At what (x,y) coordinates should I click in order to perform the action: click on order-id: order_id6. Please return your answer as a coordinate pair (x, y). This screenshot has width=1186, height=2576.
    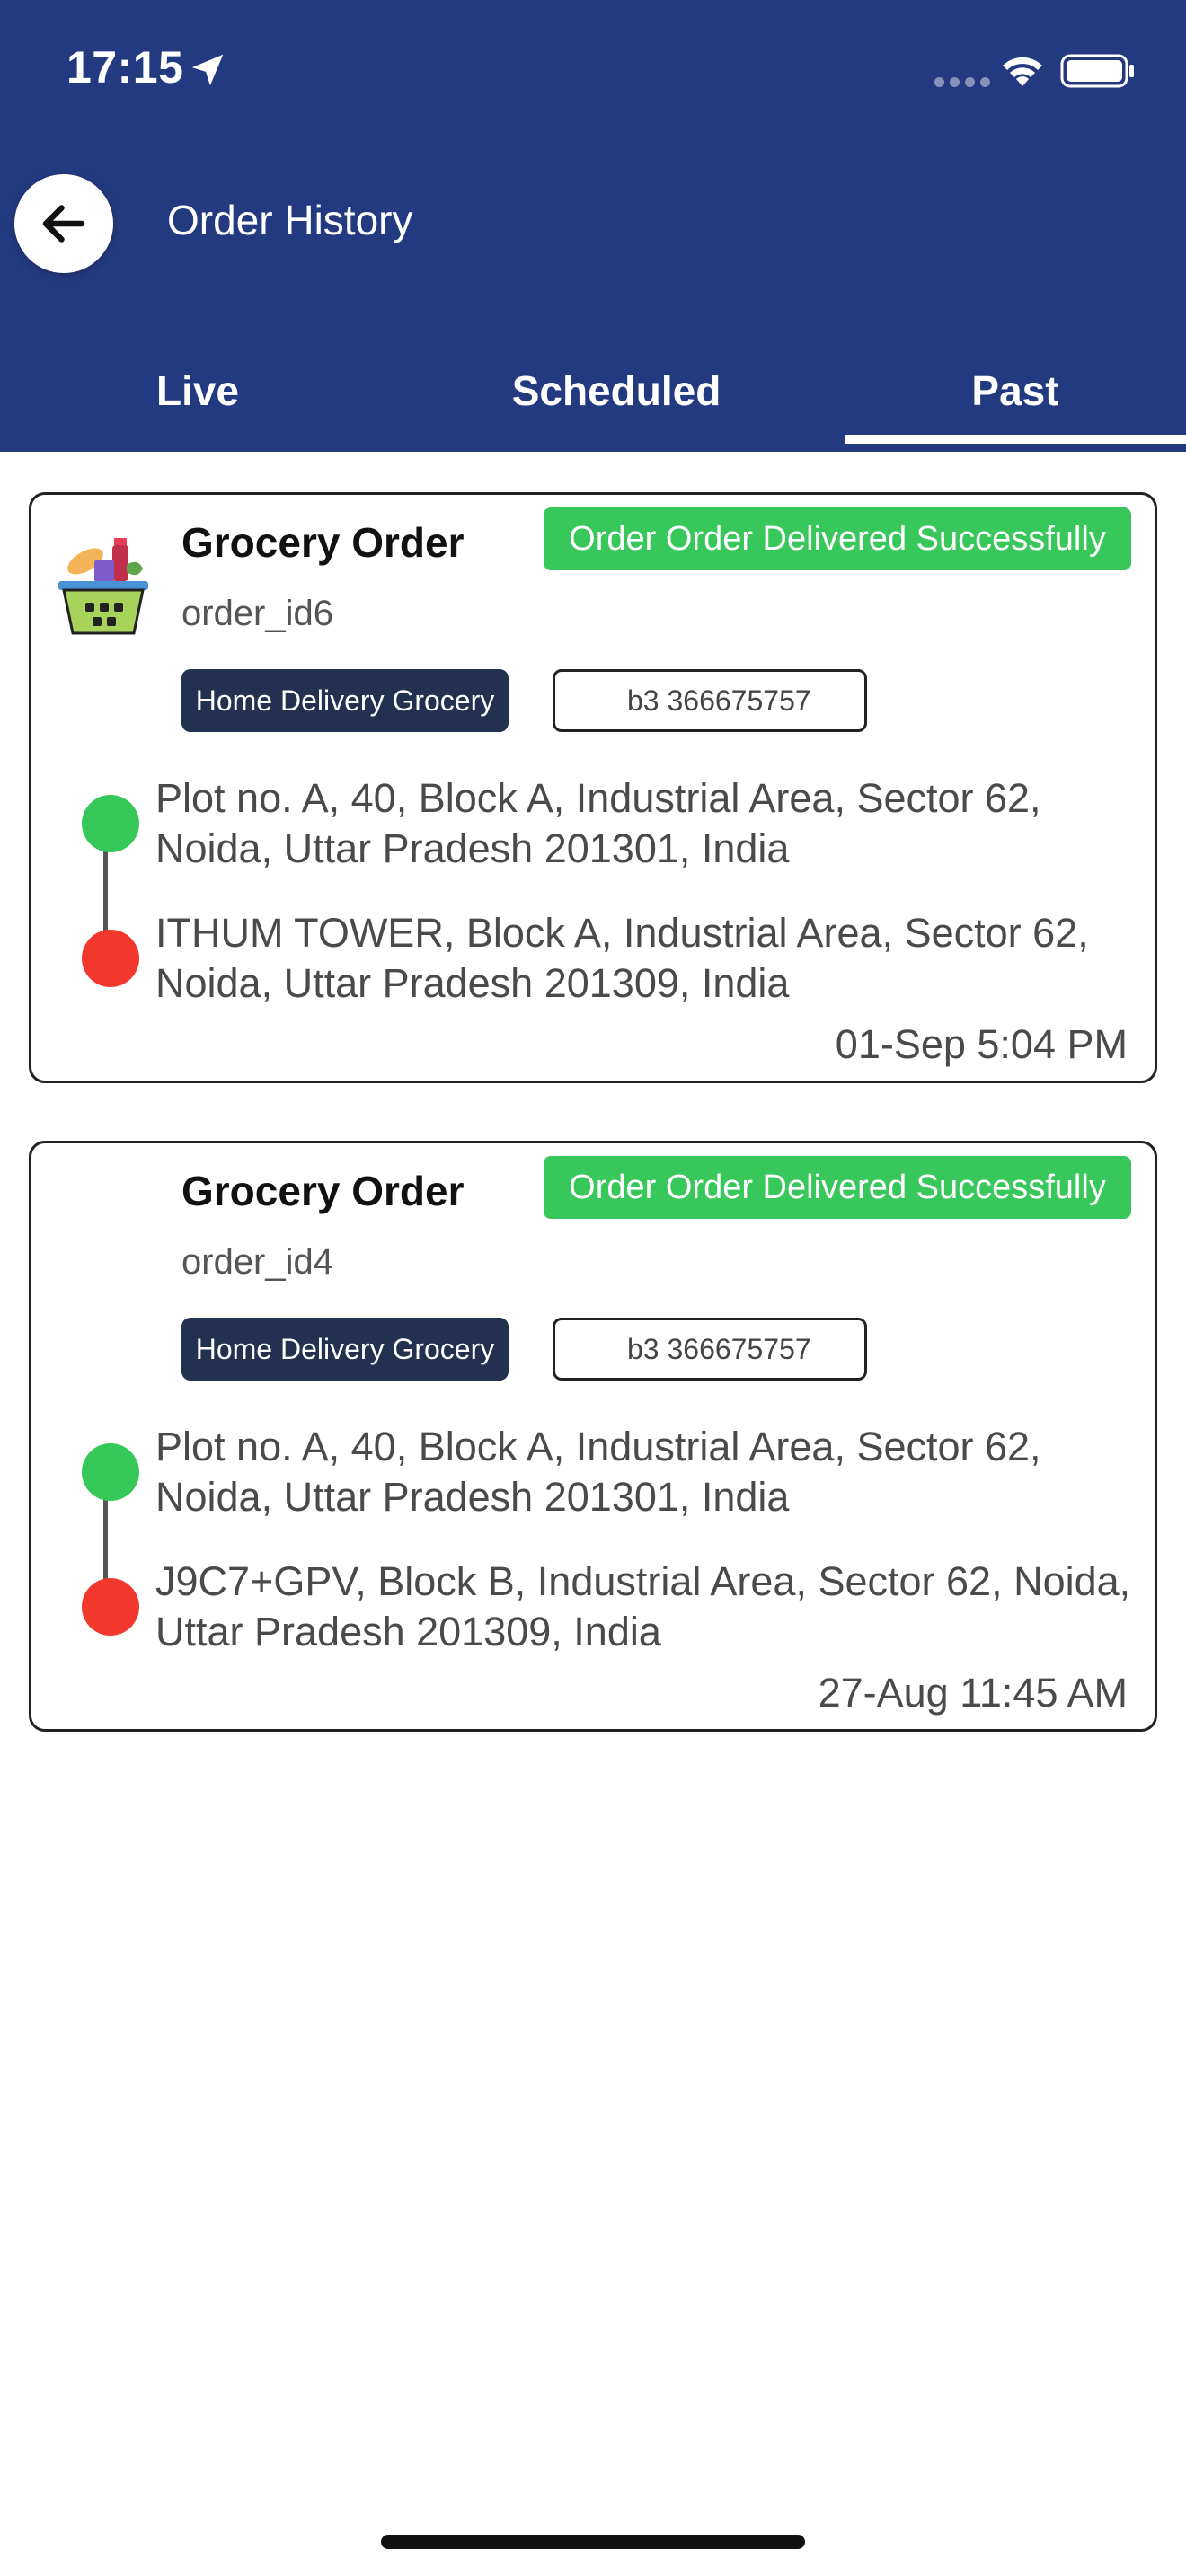
    Looking at the image, I should click on (257, 613).